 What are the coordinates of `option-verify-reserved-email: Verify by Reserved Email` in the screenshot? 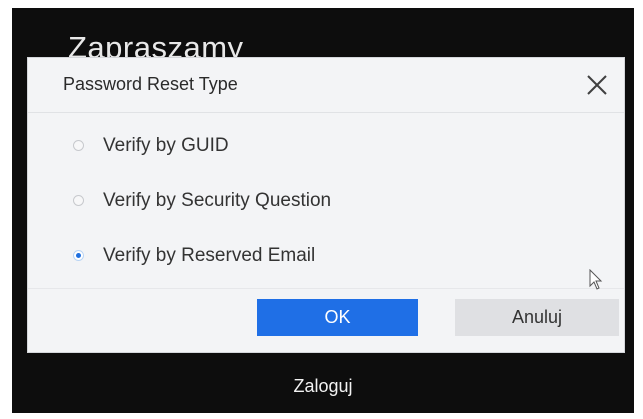 It's located at (202, 255).